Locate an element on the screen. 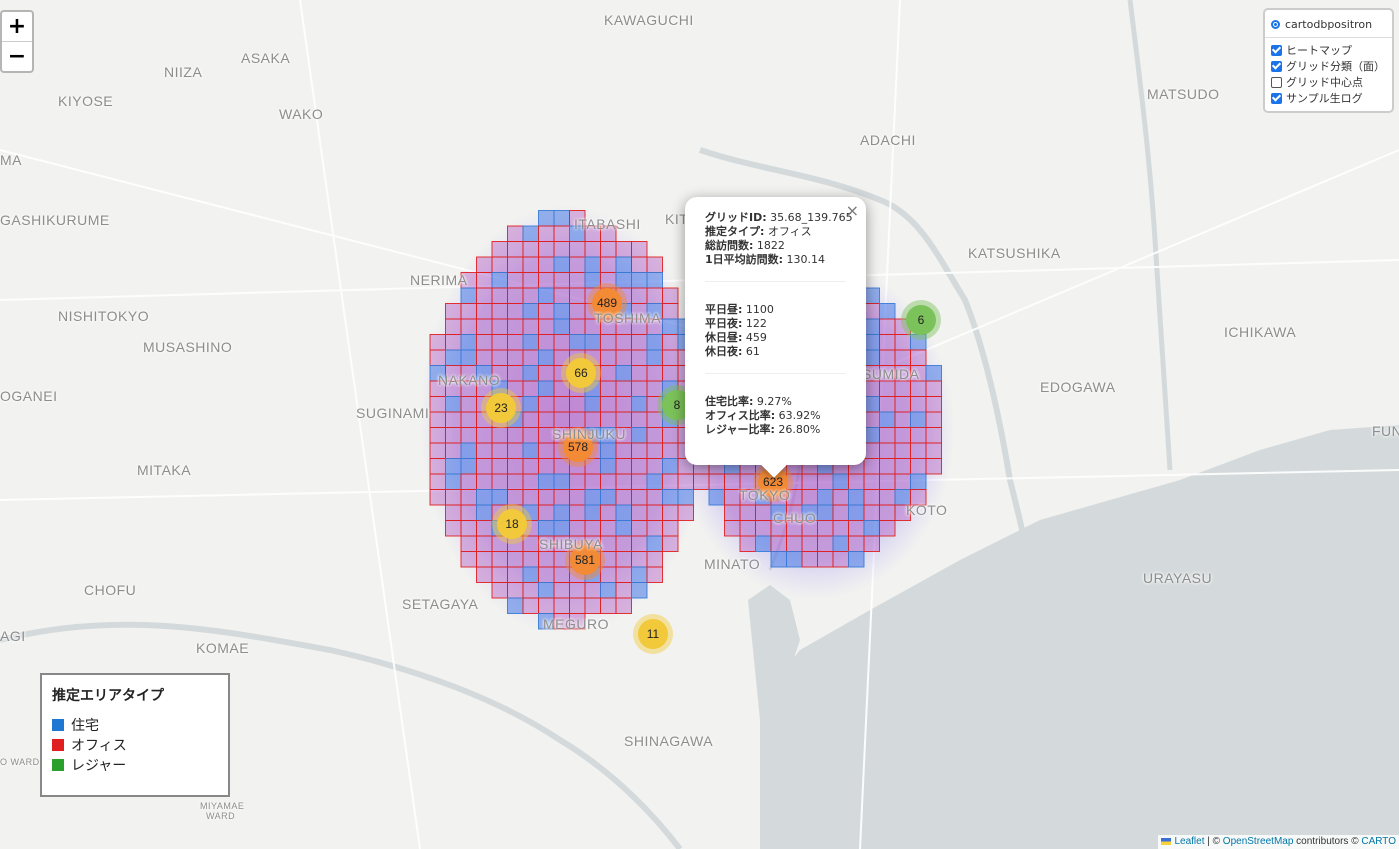 This screenshot has width=1399, height=849. place-label: SHINJUKU is located at coordinates (589, 434).